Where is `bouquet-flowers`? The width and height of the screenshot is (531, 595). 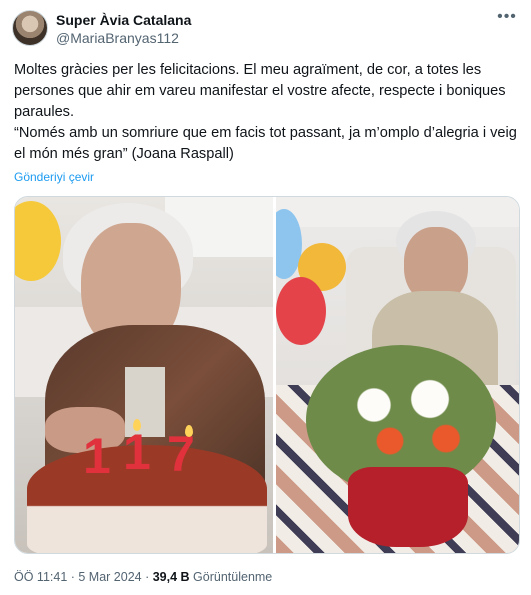
bouquet-flowers is located at coordinates (406, 417).